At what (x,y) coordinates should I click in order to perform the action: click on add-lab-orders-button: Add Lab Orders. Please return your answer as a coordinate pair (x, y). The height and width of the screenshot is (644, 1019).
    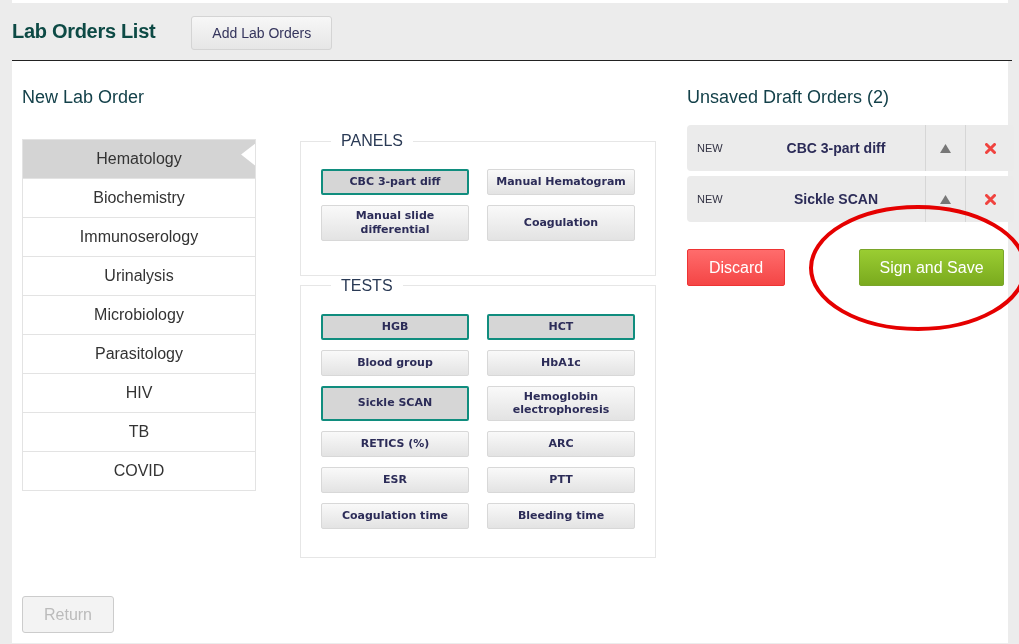
    Looking at the image, I should click on (262, 32).